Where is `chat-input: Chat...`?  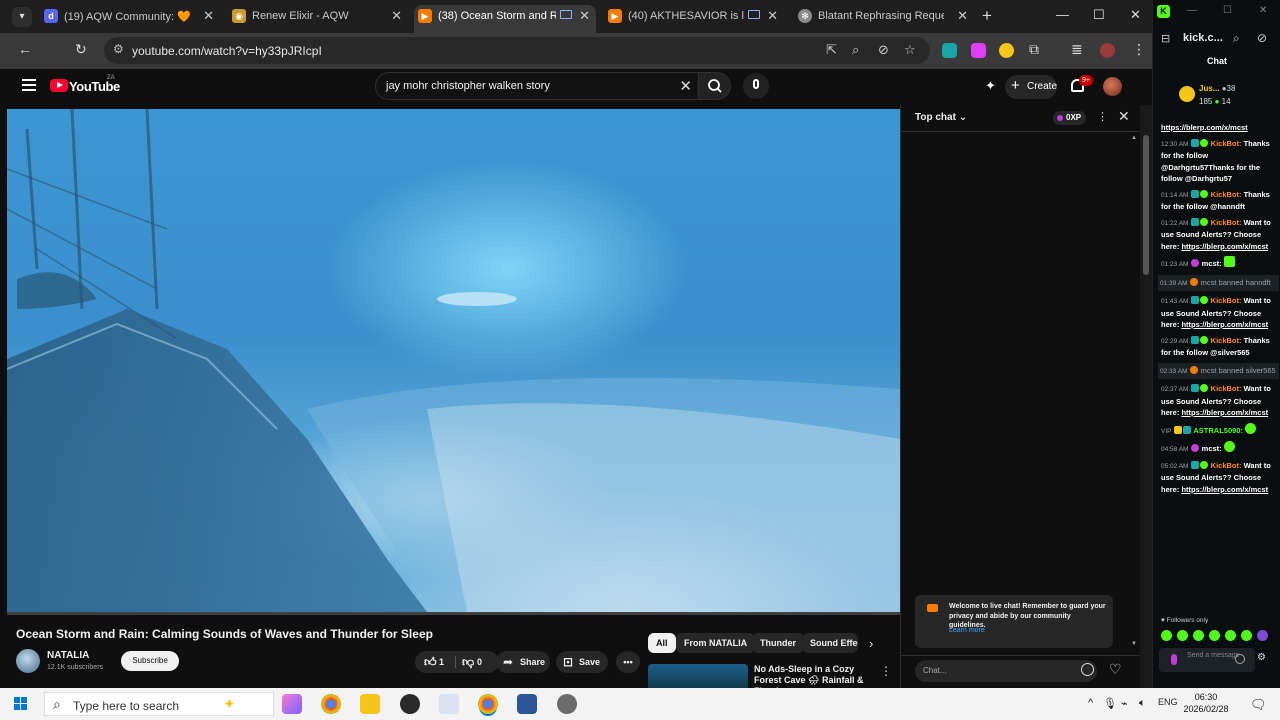 chat-input: Chat... is located at coordinates (1006, 671).